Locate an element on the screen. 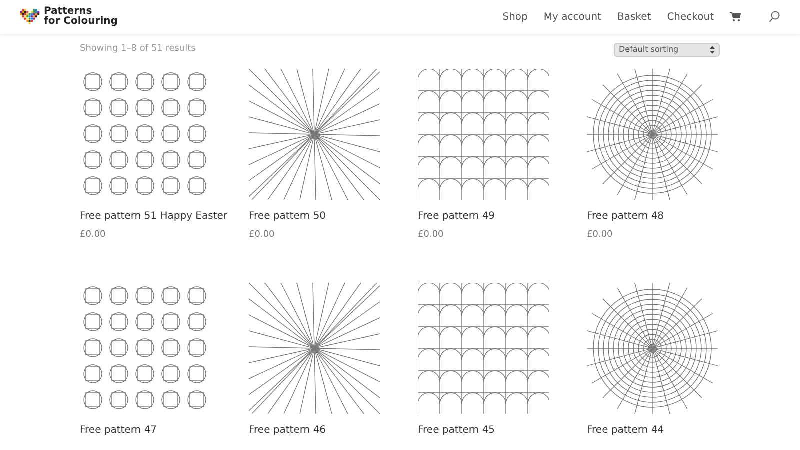 The width and height of the screenshot is (800, 450). sorting-dropdown: Default sorting is located at coordinates (667, 50).